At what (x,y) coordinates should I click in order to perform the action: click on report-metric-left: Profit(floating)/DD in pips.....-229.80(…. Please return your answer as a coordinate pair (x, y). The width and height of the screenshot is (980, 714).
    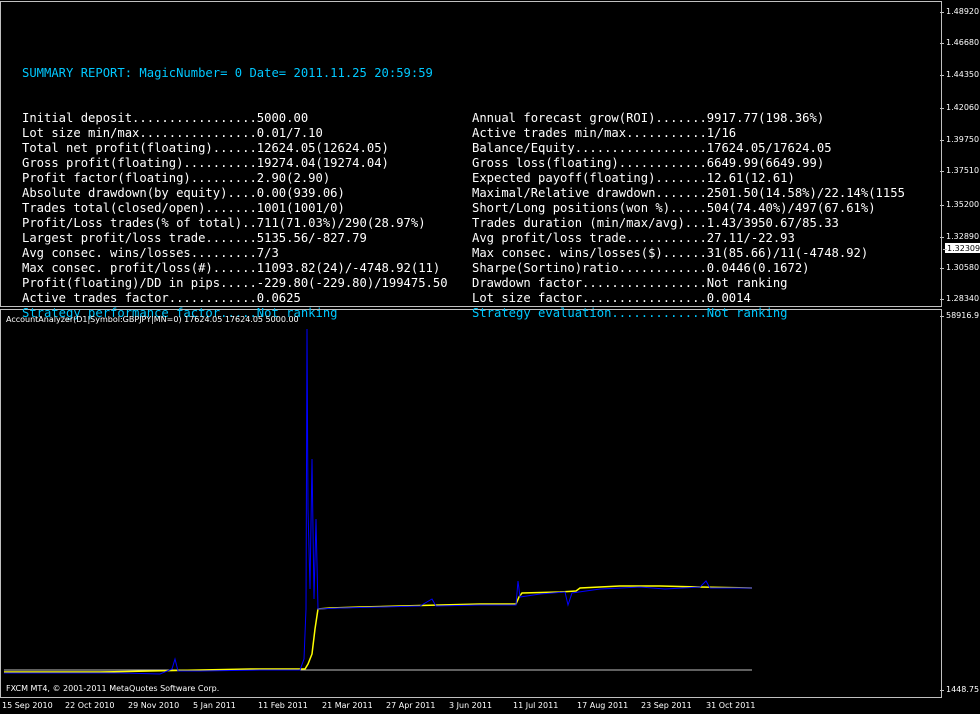
    Looking at the image, I should click on (235, 283).